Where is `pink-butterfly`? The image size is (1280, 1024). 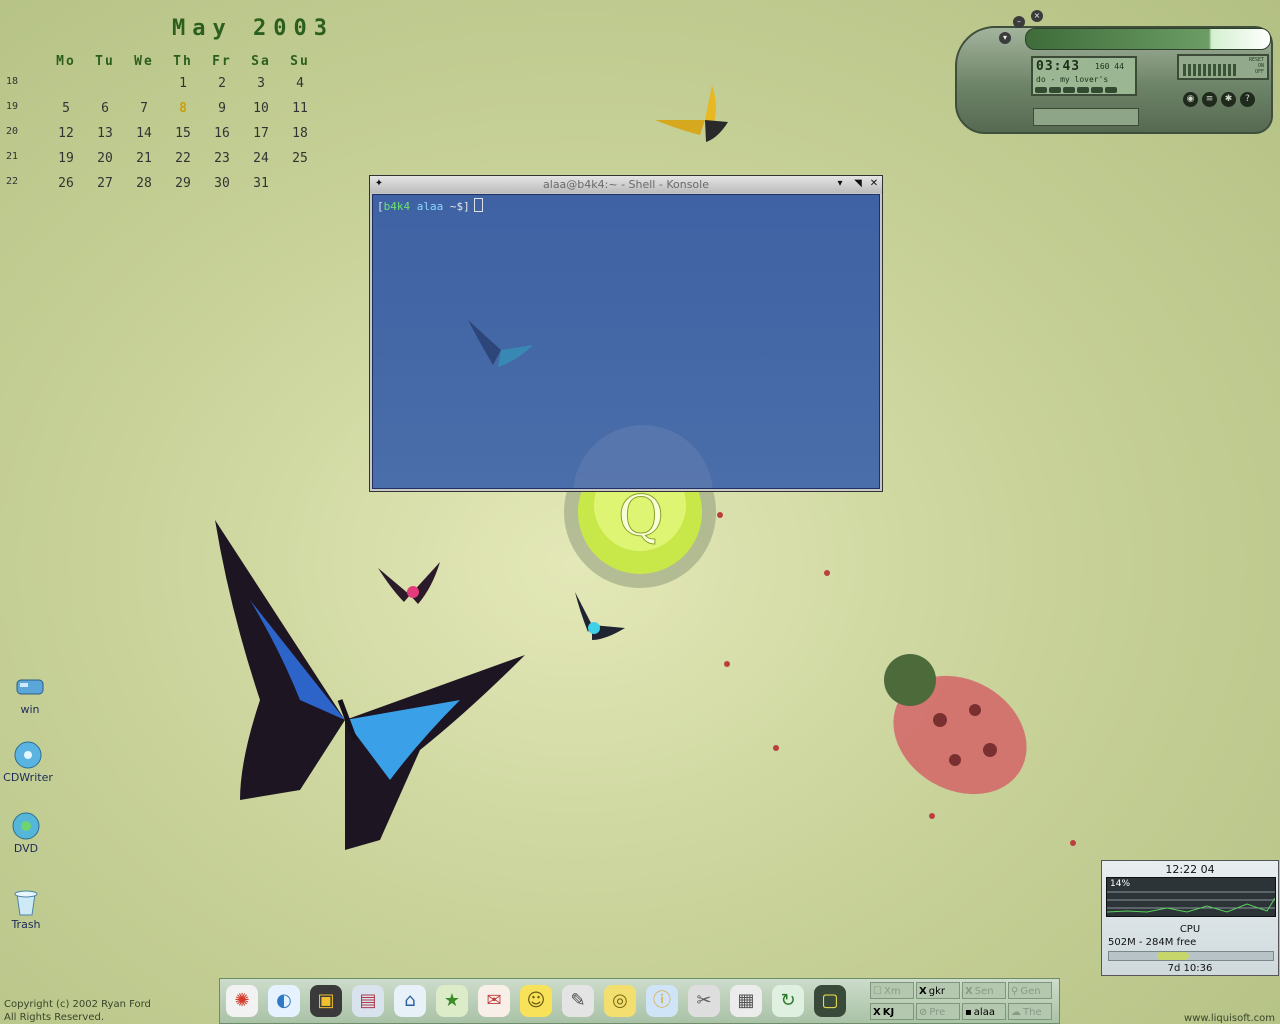 pink-butterfly is located at coordinates (409, 583).